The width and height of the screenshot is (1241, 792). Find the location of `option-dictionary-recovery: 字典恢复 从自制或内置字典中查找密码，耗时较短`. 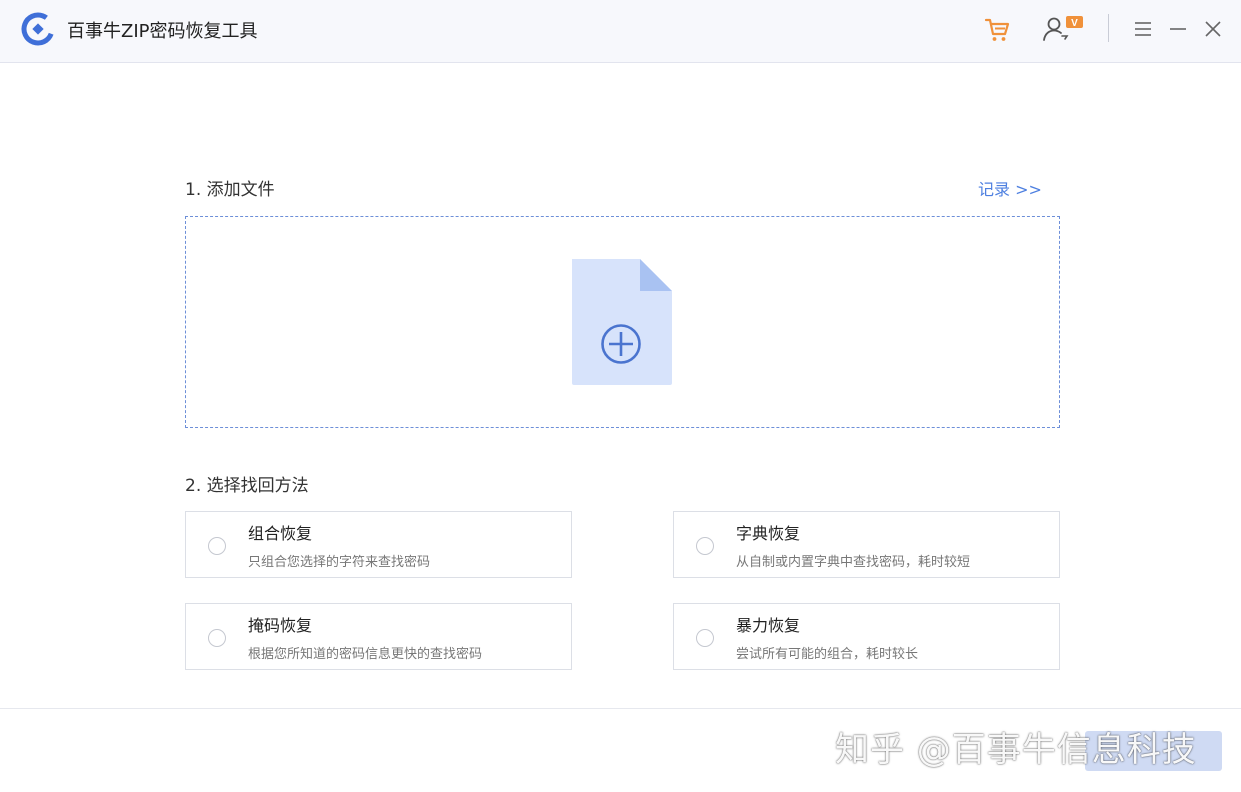

option-dictionary-recovery: 字典恢复 从自制或内置字典中查找密码，耗时较短 is located at coordinates (866, 544).